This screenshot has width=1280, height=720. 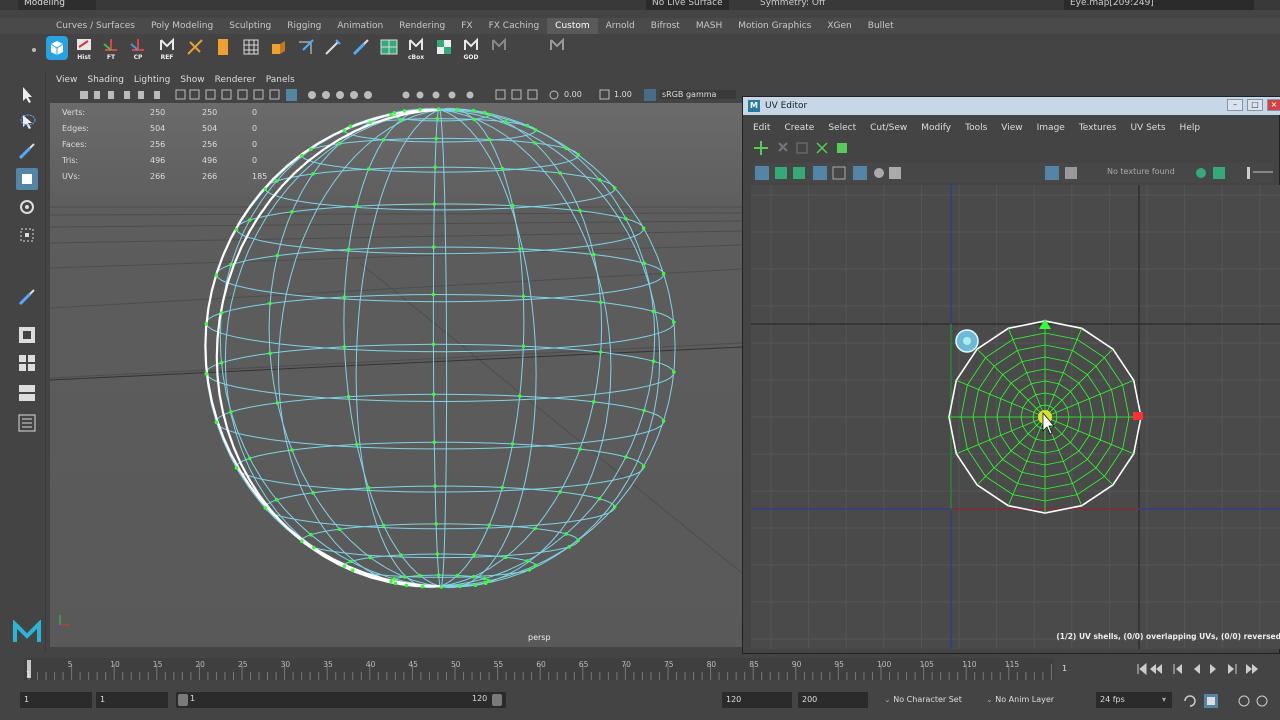 I want to click on viewport-toolbar-icons, so click(x=395, y=95).